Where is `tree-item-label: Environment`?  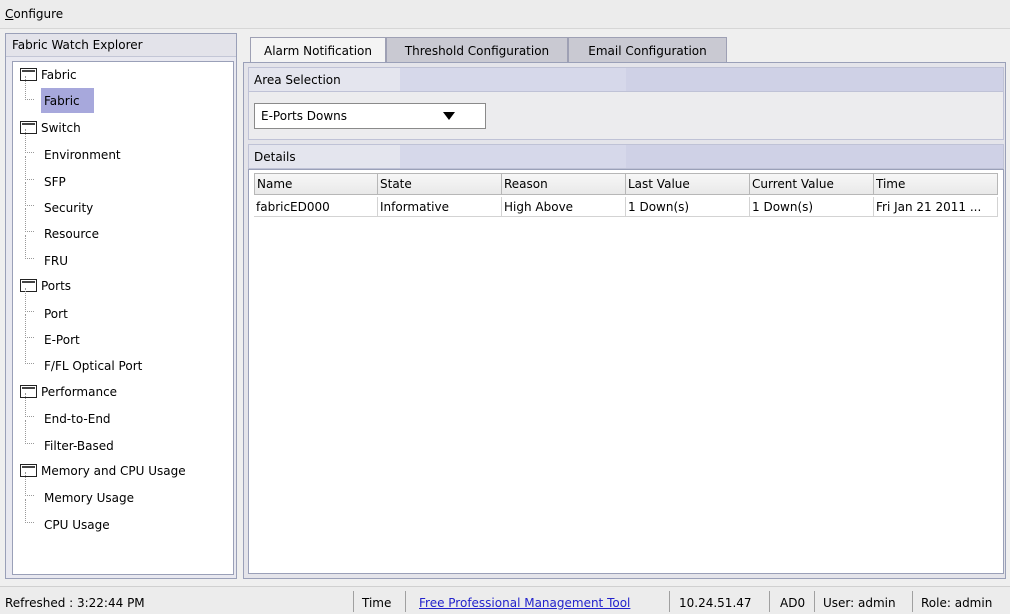
tree-item-label: Environment is located at coordinates (82, 155).